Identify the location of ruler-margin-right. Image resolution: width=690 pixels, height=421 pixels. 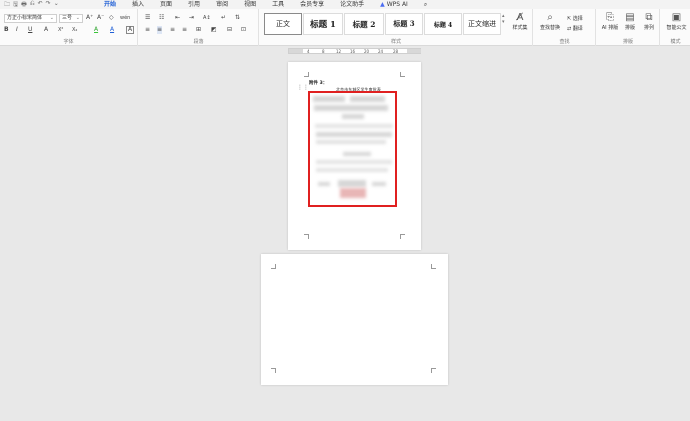
(414, 51).